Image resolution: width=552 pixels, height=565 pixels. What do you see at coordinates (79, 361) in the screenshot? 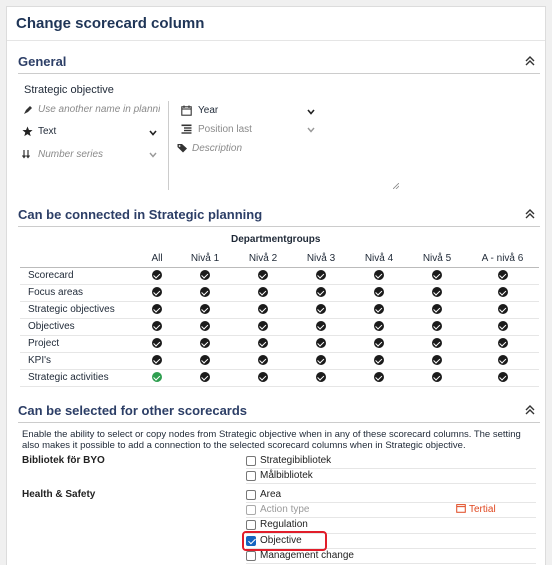
I see `row-label: KPI's` at bounding box center [79, 361].